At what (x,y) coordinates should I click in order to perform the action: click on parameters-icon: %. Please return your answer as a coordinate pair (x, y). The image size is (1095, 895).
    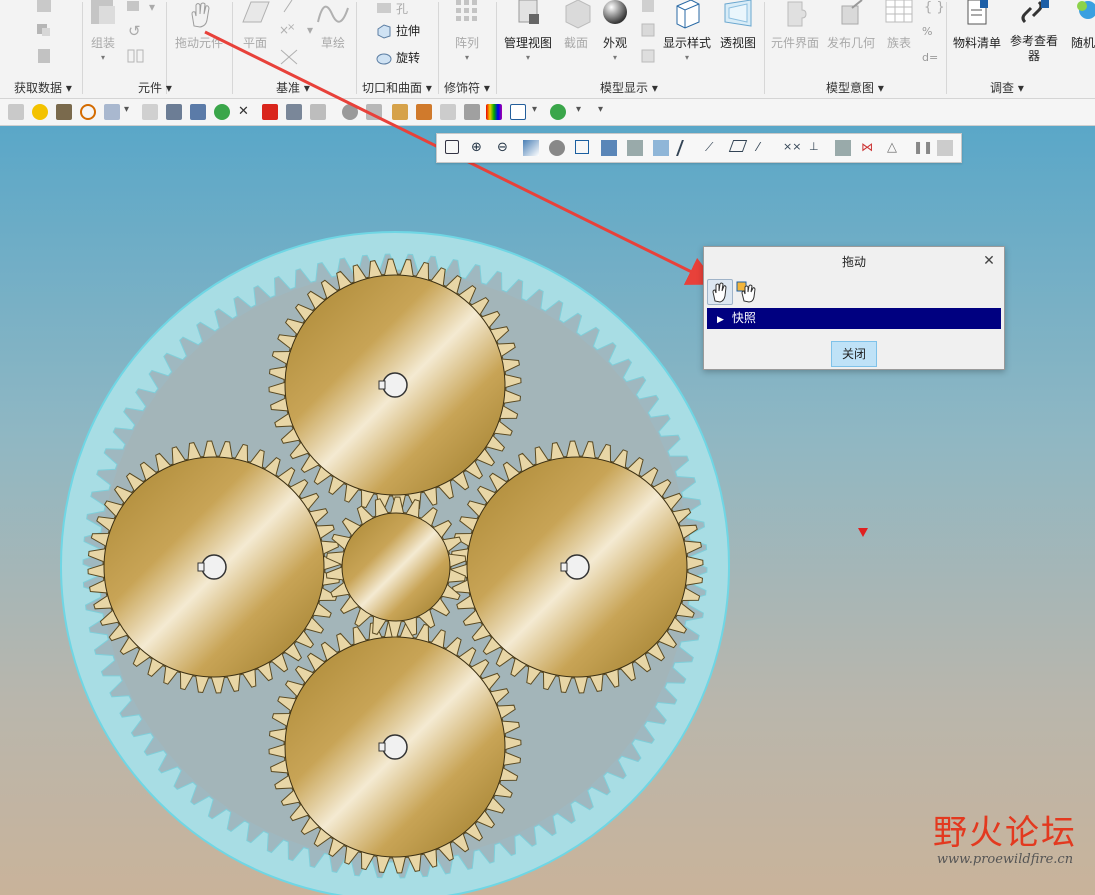
    Looking at the image, I should click on (931, 30).